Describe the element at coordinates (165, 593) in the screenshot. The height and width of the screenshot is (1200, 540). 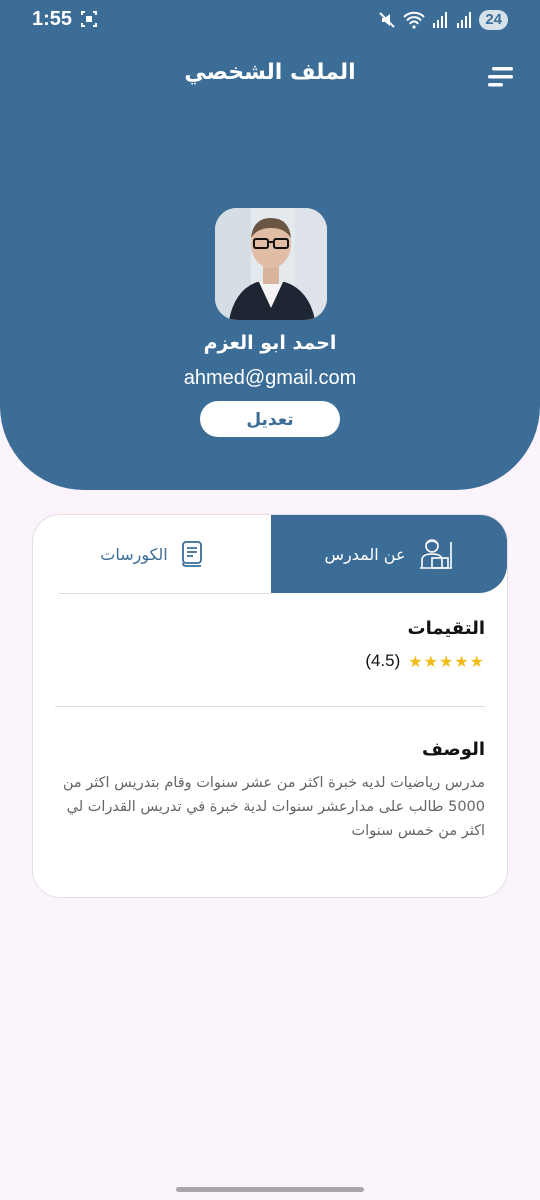
I see `tab-divider` at that location.